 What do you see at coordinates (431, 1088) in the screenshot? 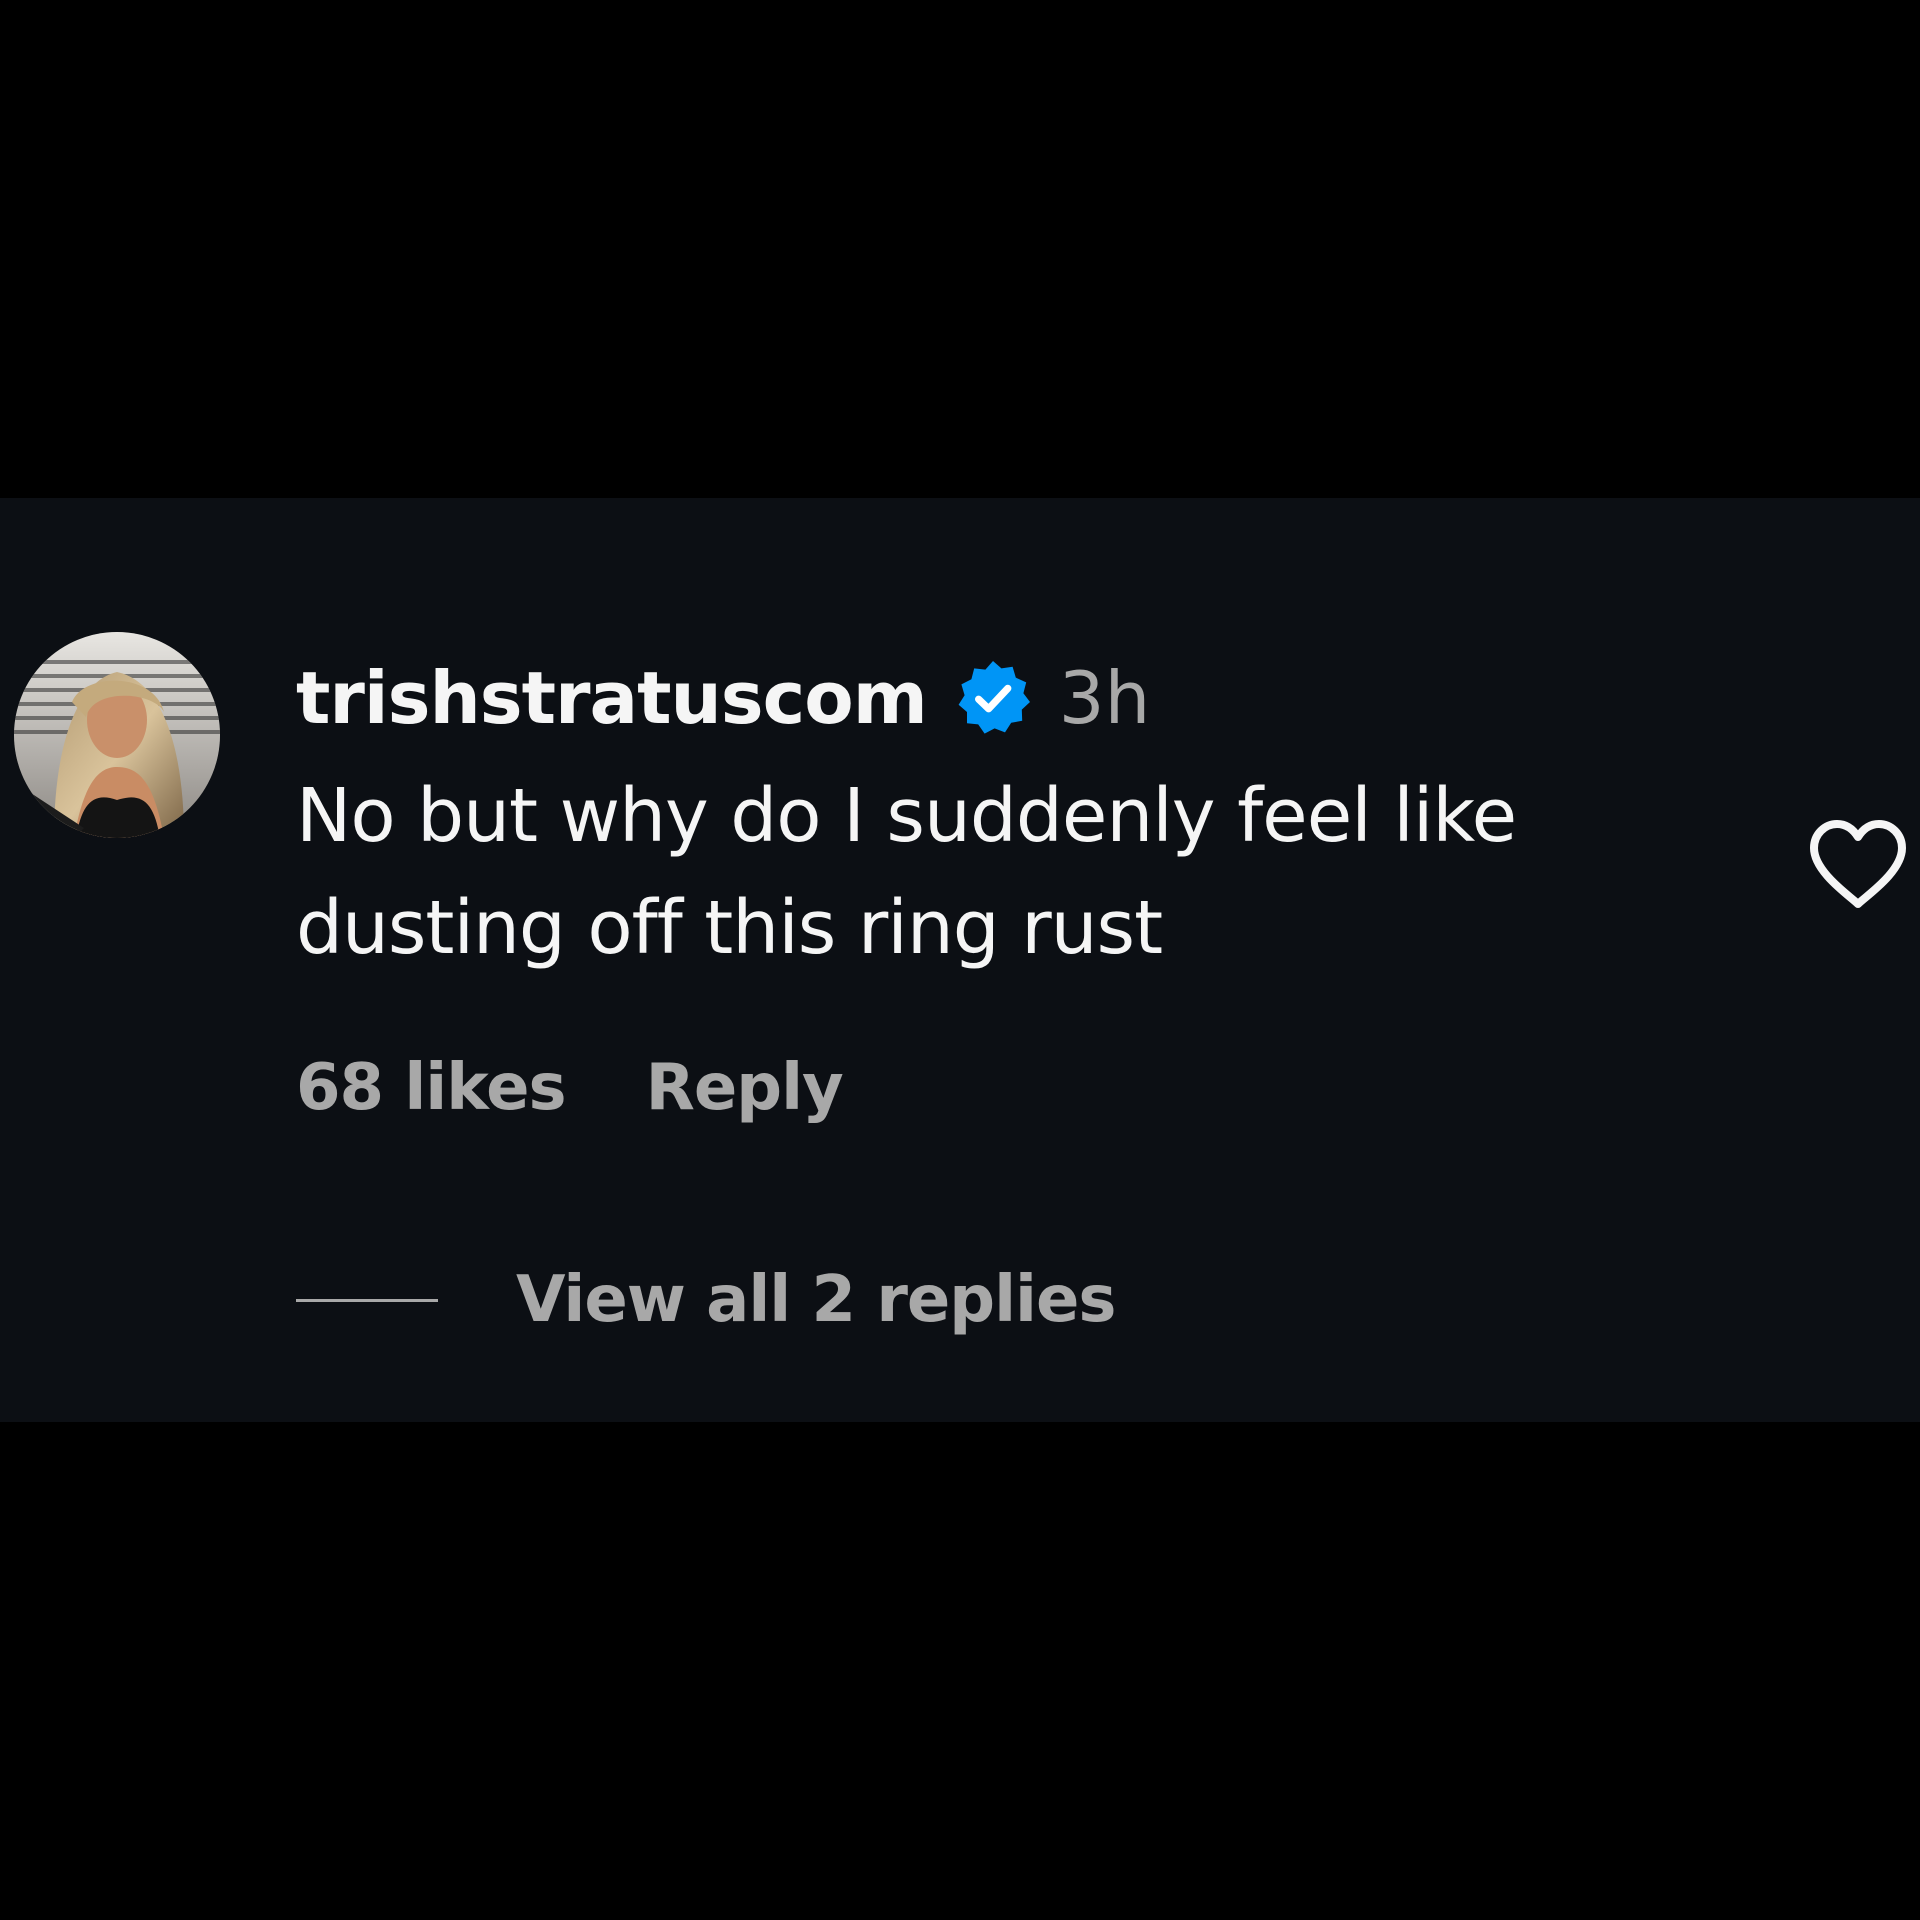
I see `likes-count: 68 likes` at bounding box center [431, 1088].